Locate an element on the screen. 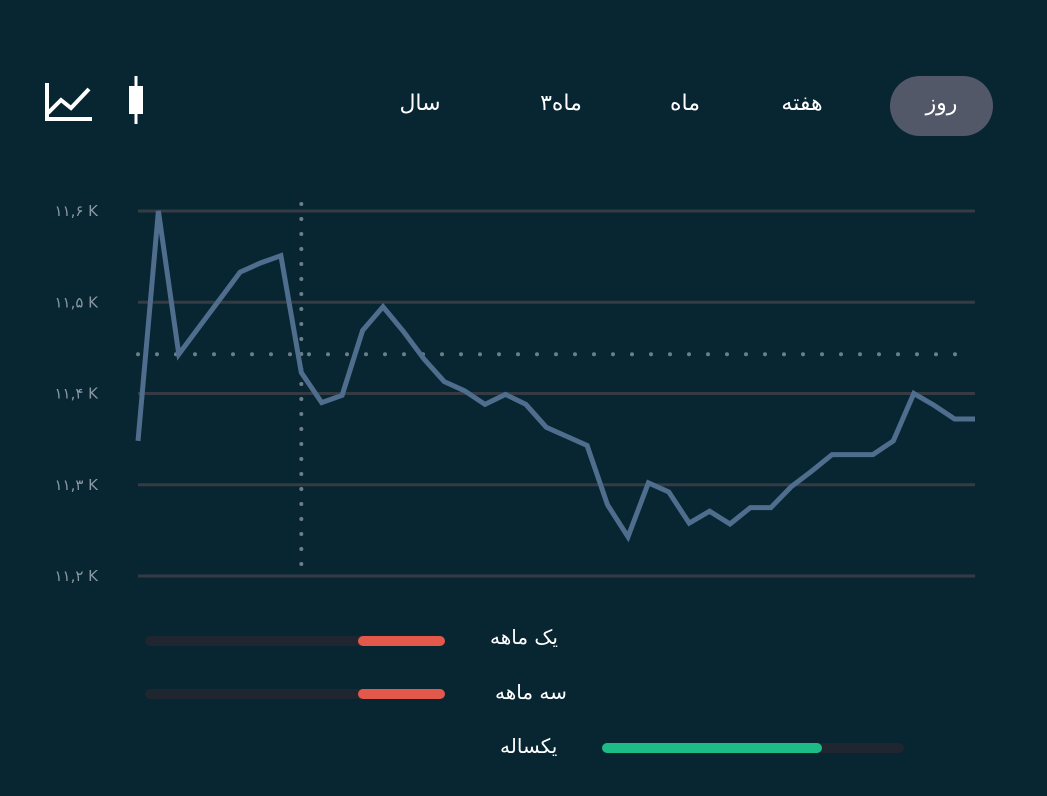 This screenshot has width=1047, height=796. y-tick-label: ۱۱,۲ K is located at coordinates (76, 576).